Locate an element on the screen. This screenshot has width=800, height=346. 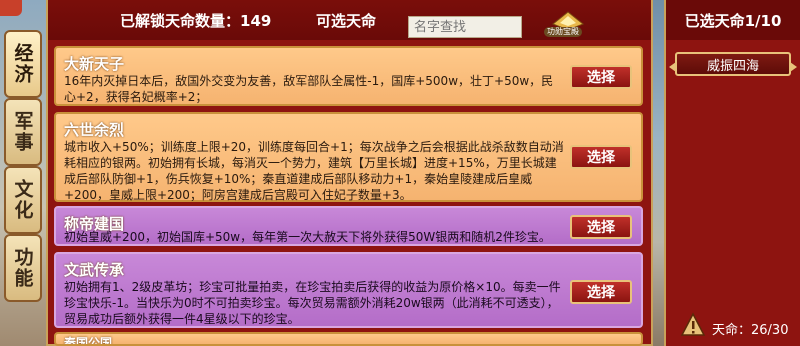
panel-header: 已解锁天命数量：149 可选天命 功勋宝殿 is located at coordinates (349, 20).